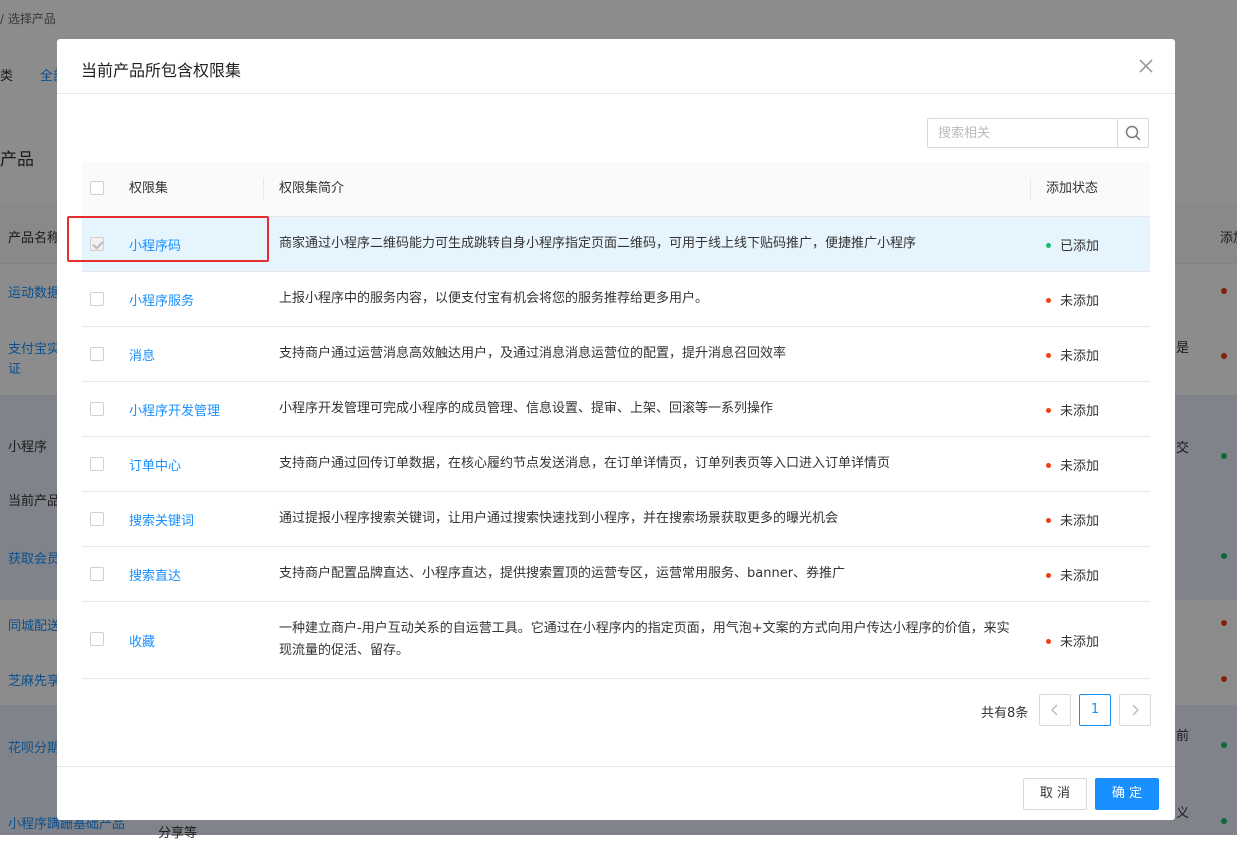 The height and width of the screenshot is (841, 1237). What do you see at coordinates (142, 640) in the screenshot?
I see `permission-name-link: 收藏` at bounding box center [142, 640].